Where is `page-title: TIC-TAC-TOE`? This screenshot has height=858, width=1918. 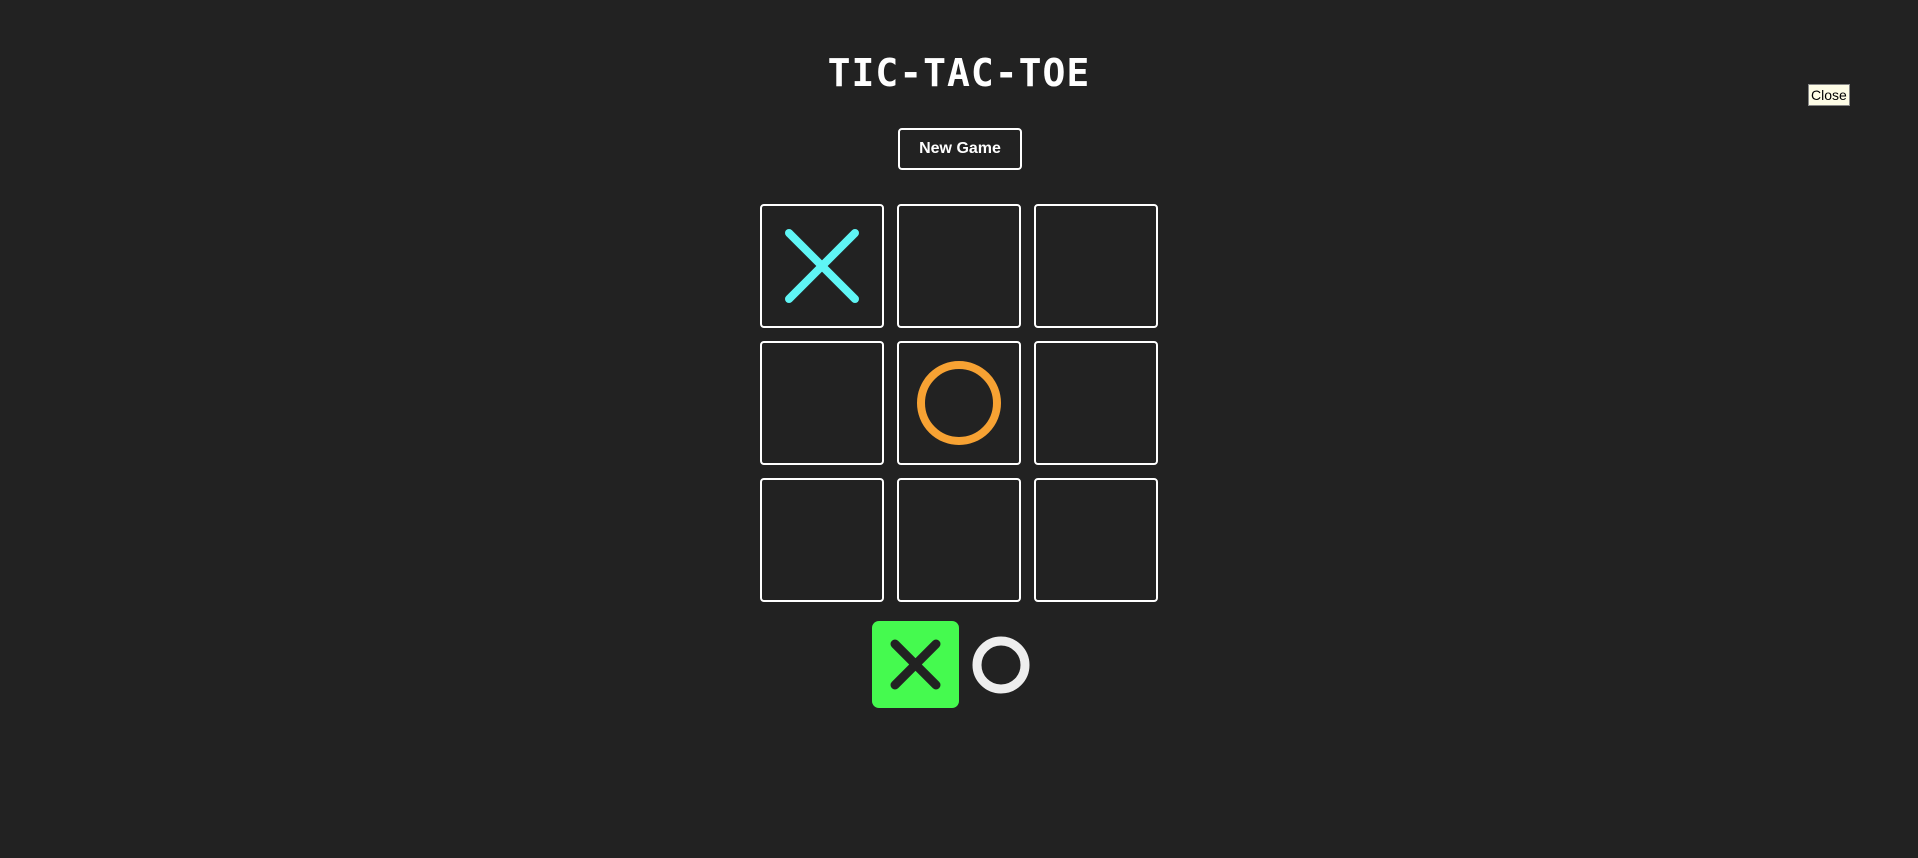
page-title: TIC-TAC-TOE is located at coordinates (959, 73).